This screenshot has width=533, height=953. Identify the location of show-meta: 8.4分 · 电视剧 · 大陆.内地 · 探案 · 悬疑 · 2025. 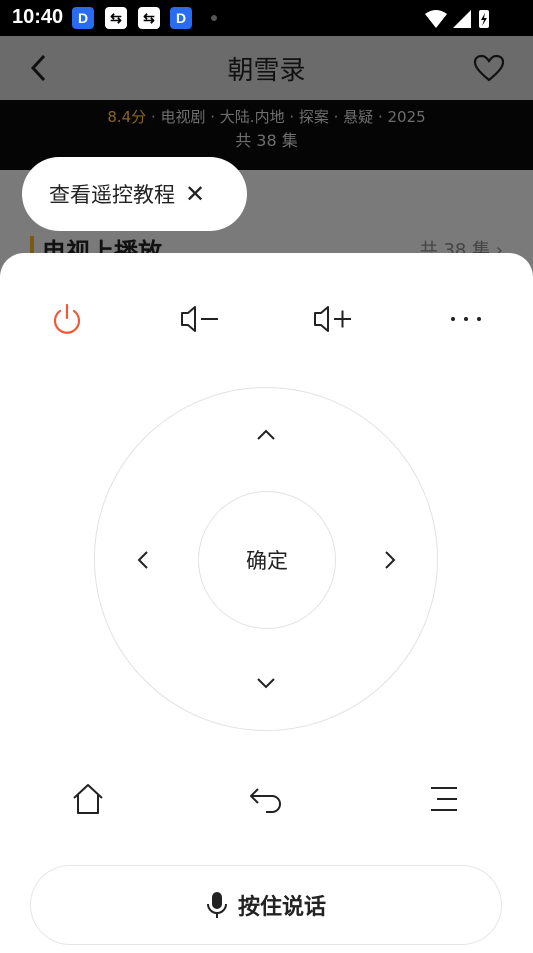
(266, 116).